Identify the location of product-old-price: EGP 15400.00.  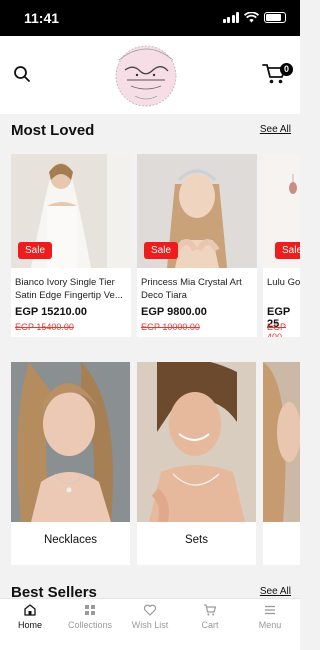
(44, 327).